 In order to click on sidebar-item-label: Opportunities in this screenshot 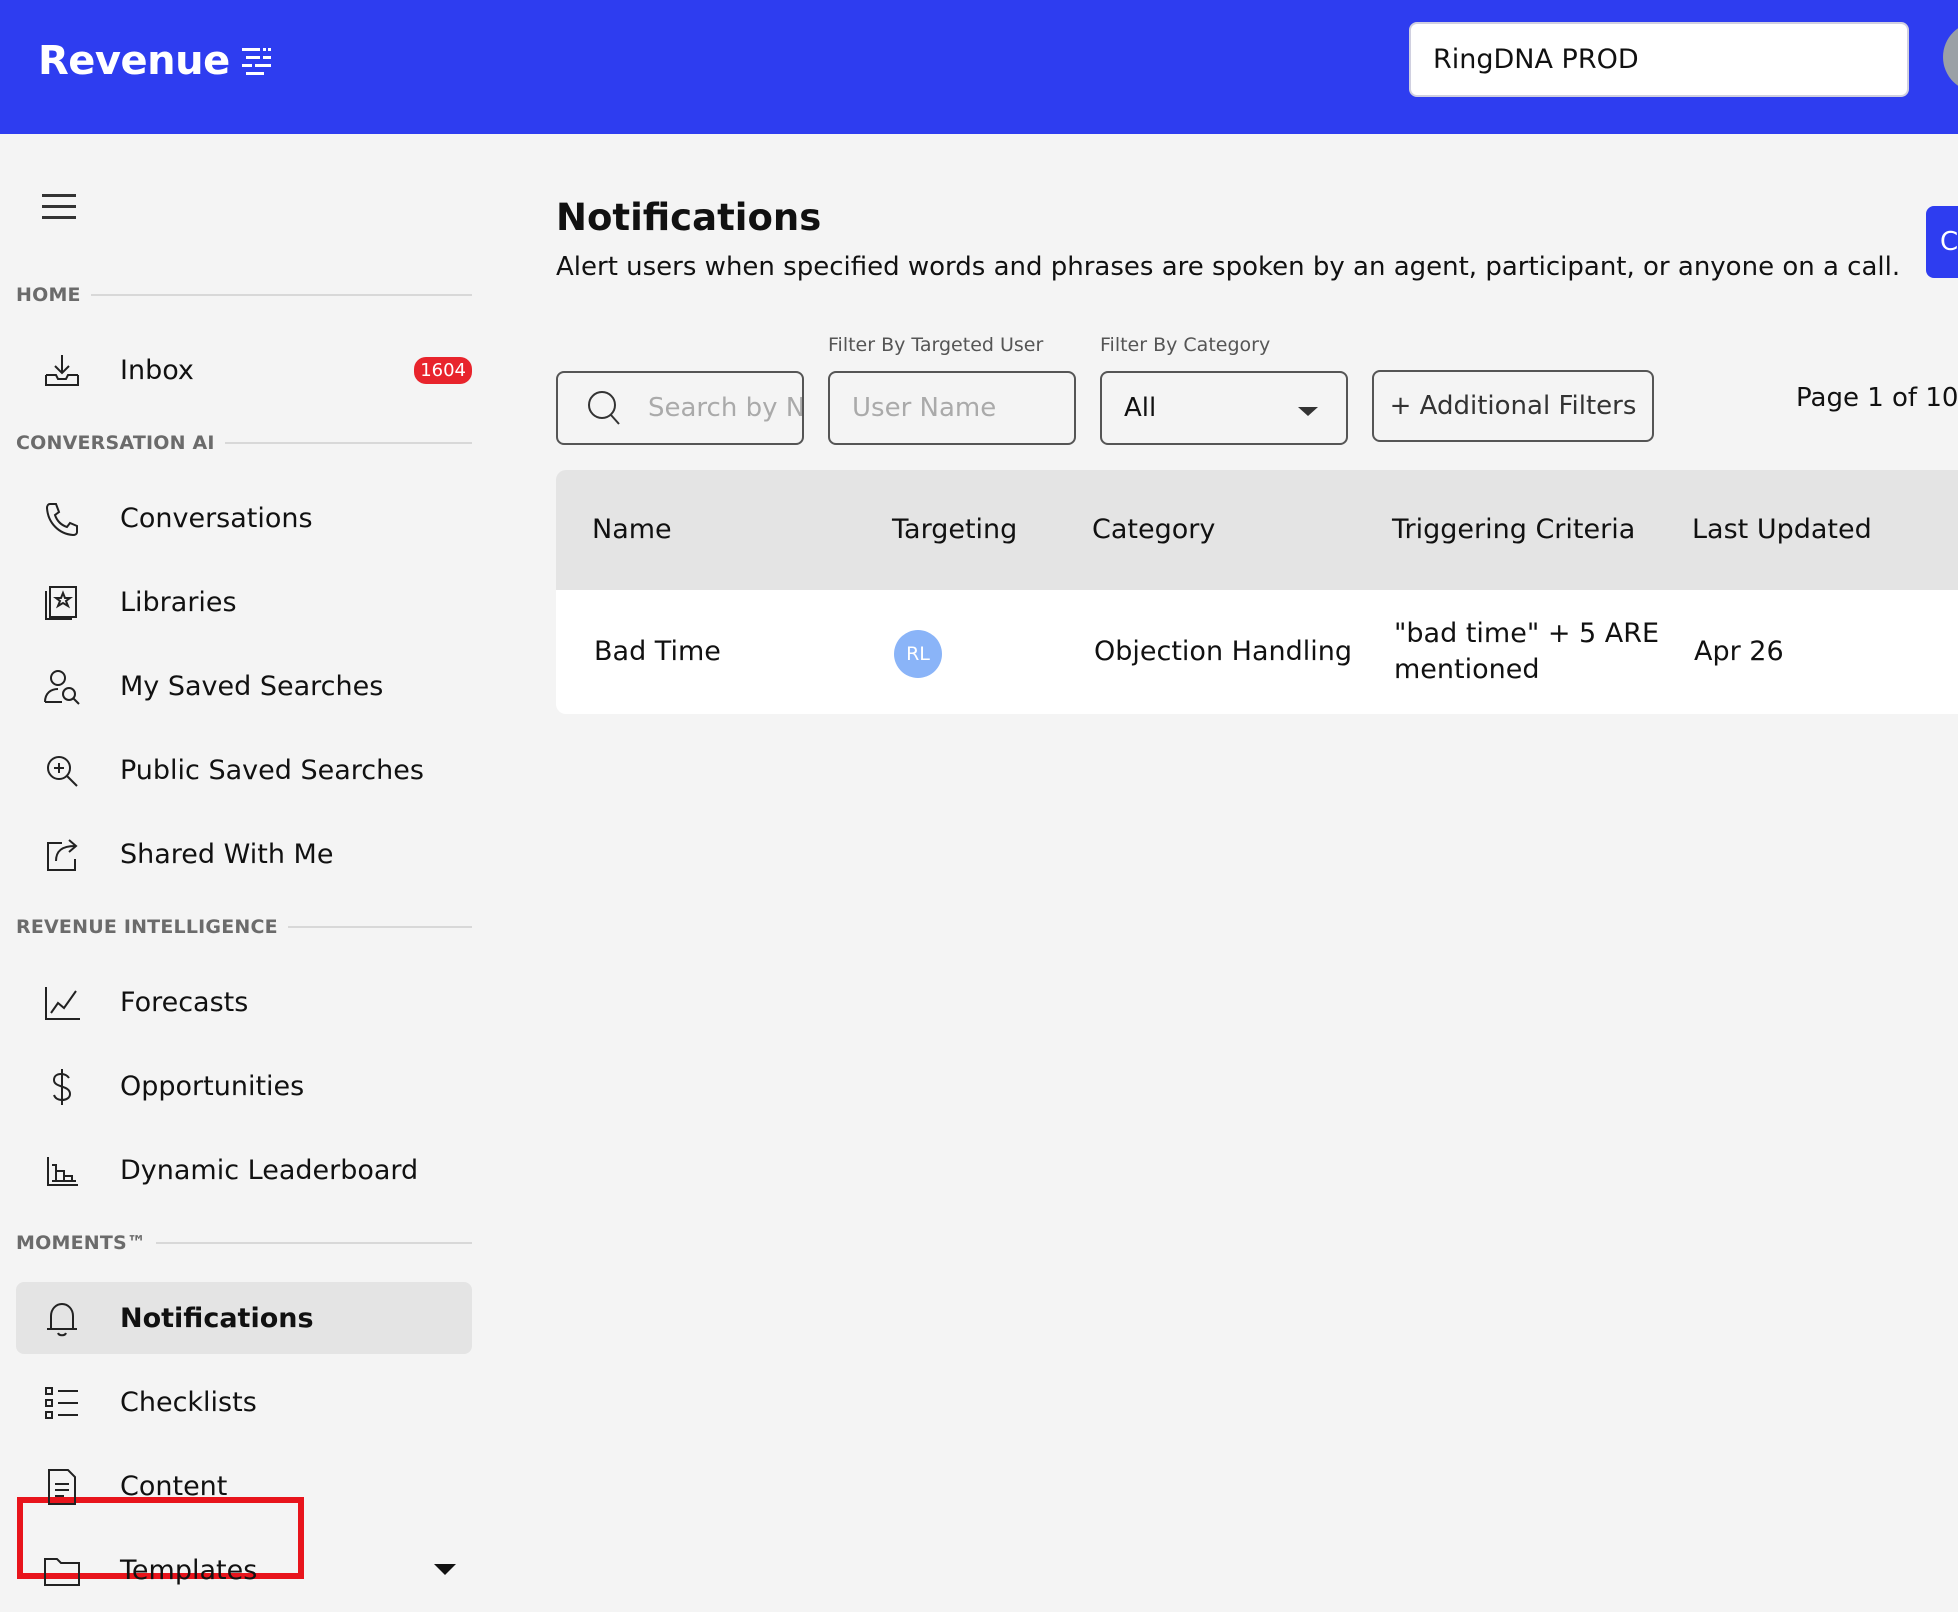, I will do `click(212, 1086)`.